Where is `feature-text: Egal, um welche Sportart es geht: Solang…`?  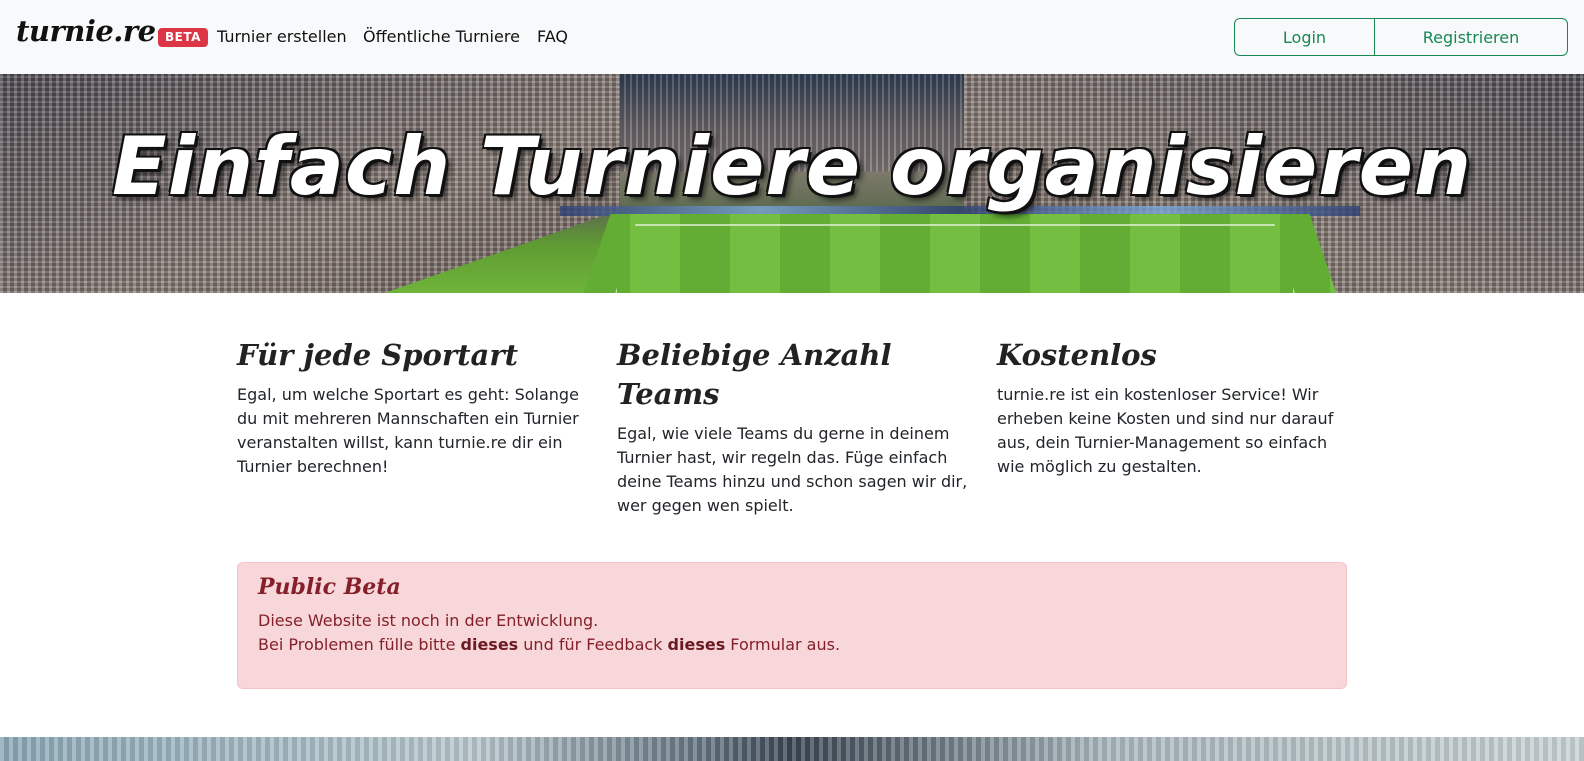 feature-text: Egal, um welche Sportart es geht: Solang… is located at coordinates (408, 430).